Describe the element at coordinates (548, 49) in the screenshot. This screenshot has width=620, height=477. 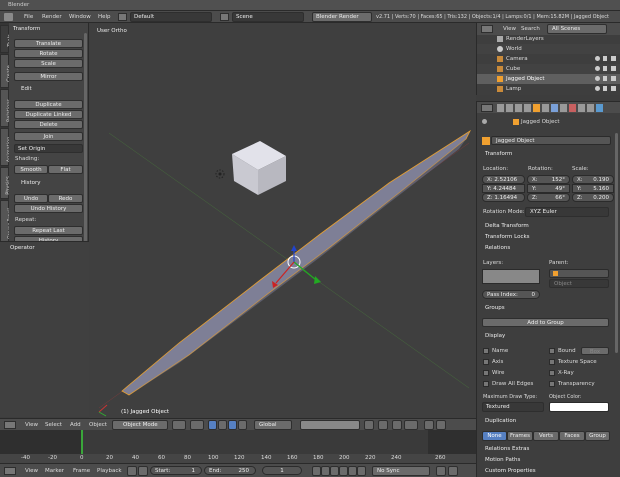
I see `outliner-row: World` at that location.